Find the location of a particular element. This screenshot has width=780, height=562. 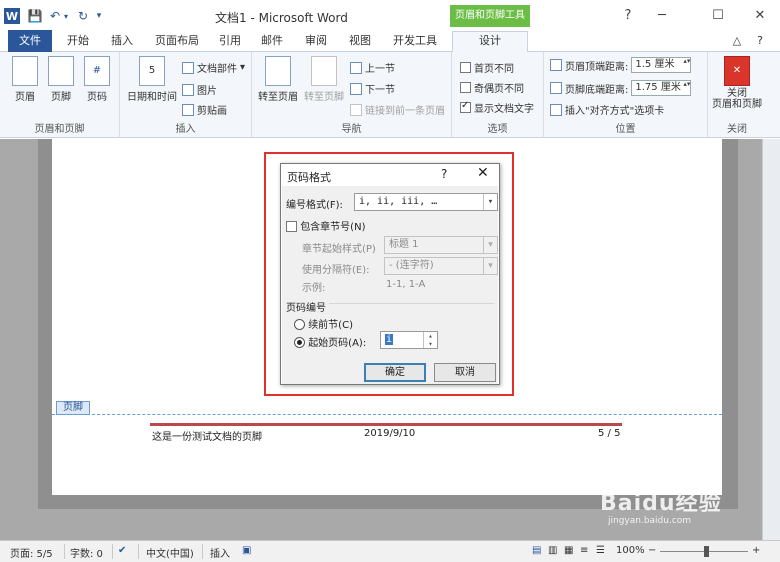

zoom-out-button: − is located at coordinates (652, 550).